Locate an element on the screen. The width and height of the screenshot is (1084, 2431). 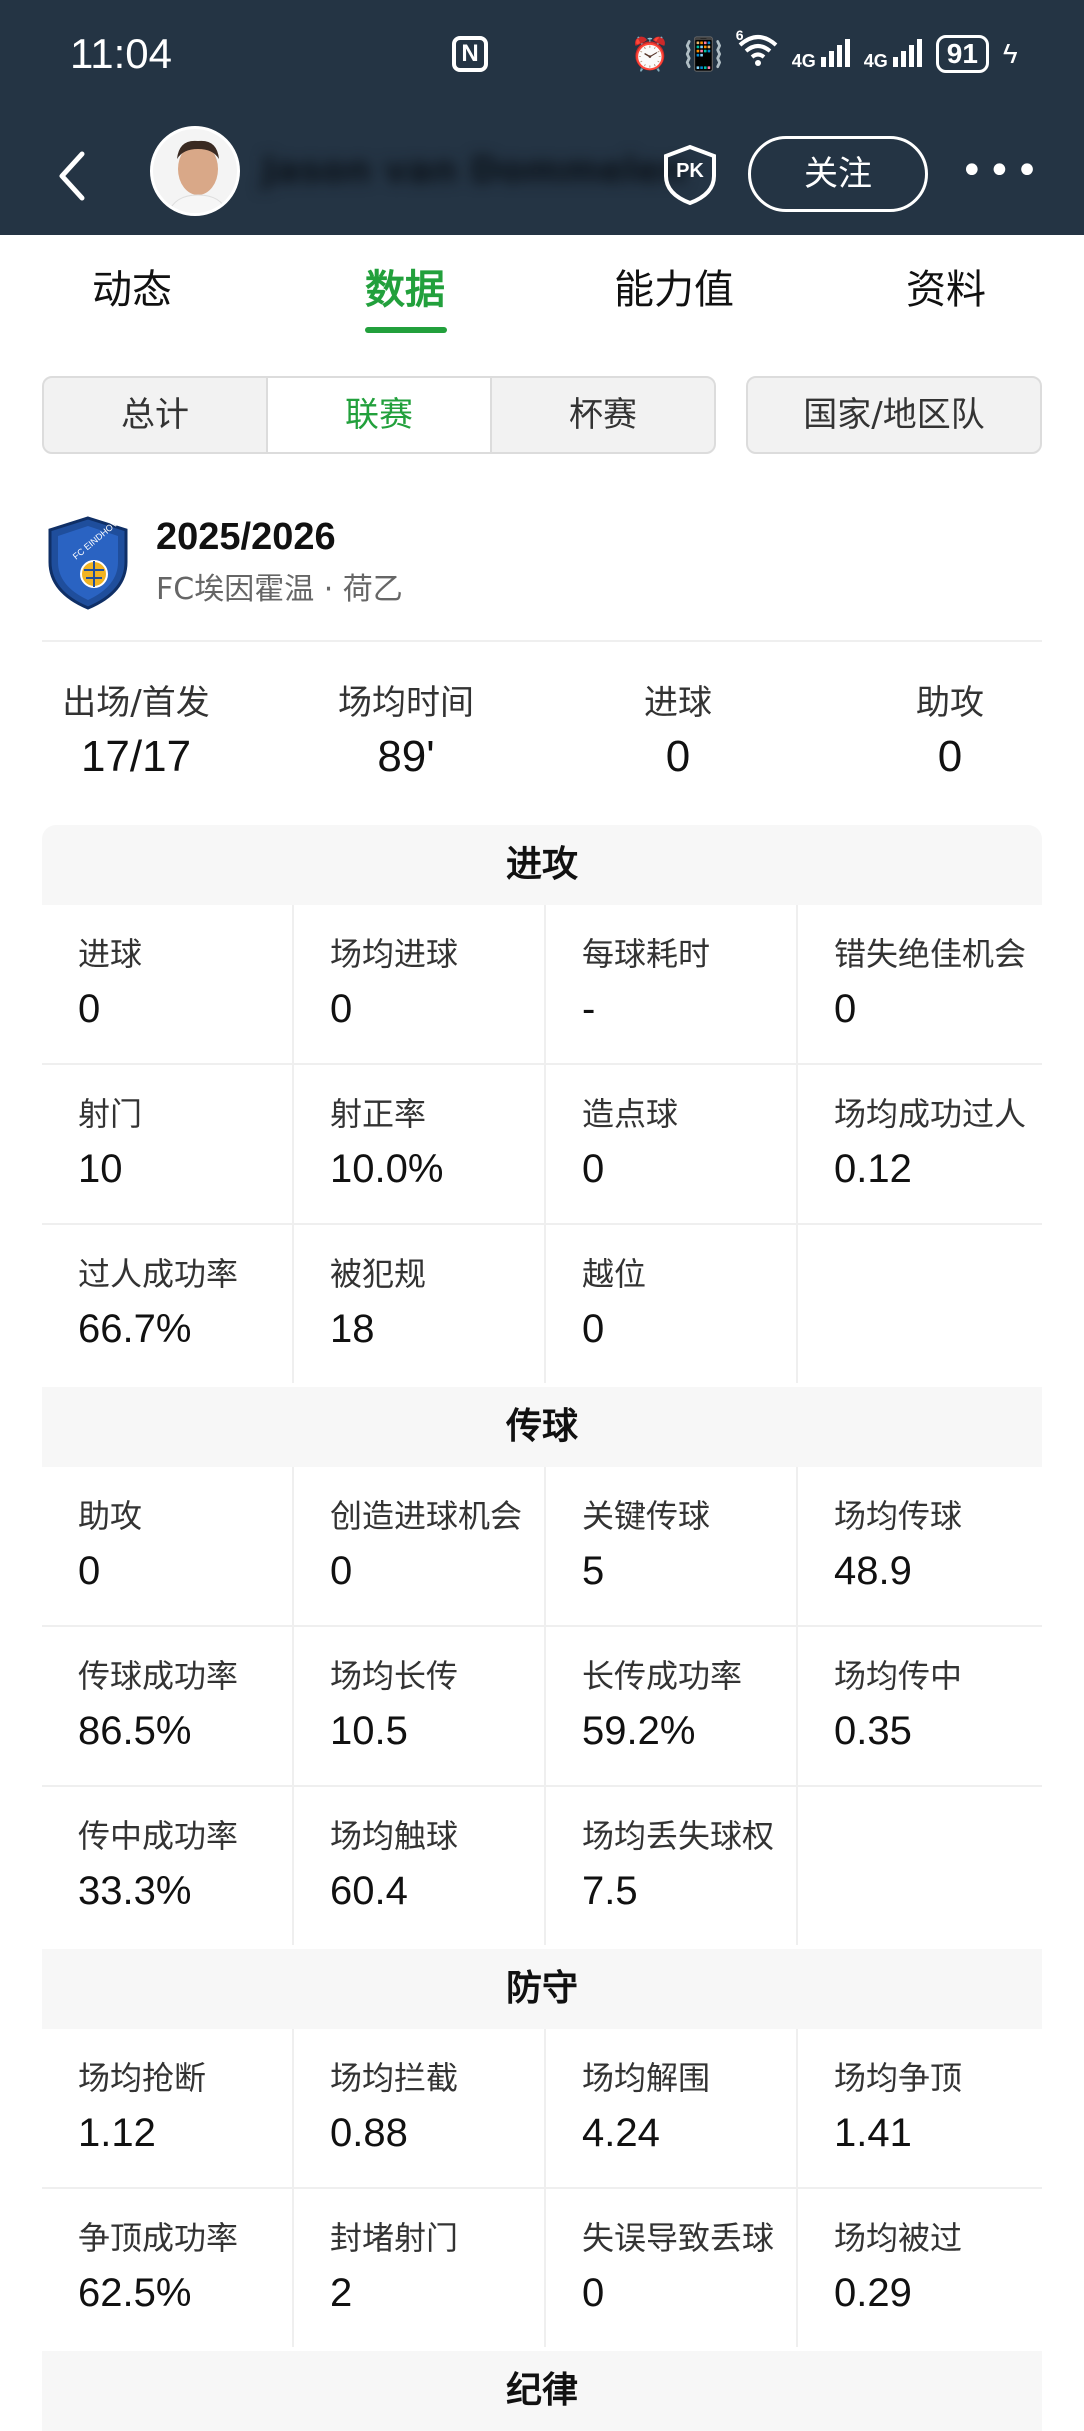
stat-label: 封堵射门 is located at coordinates (394, 2238).